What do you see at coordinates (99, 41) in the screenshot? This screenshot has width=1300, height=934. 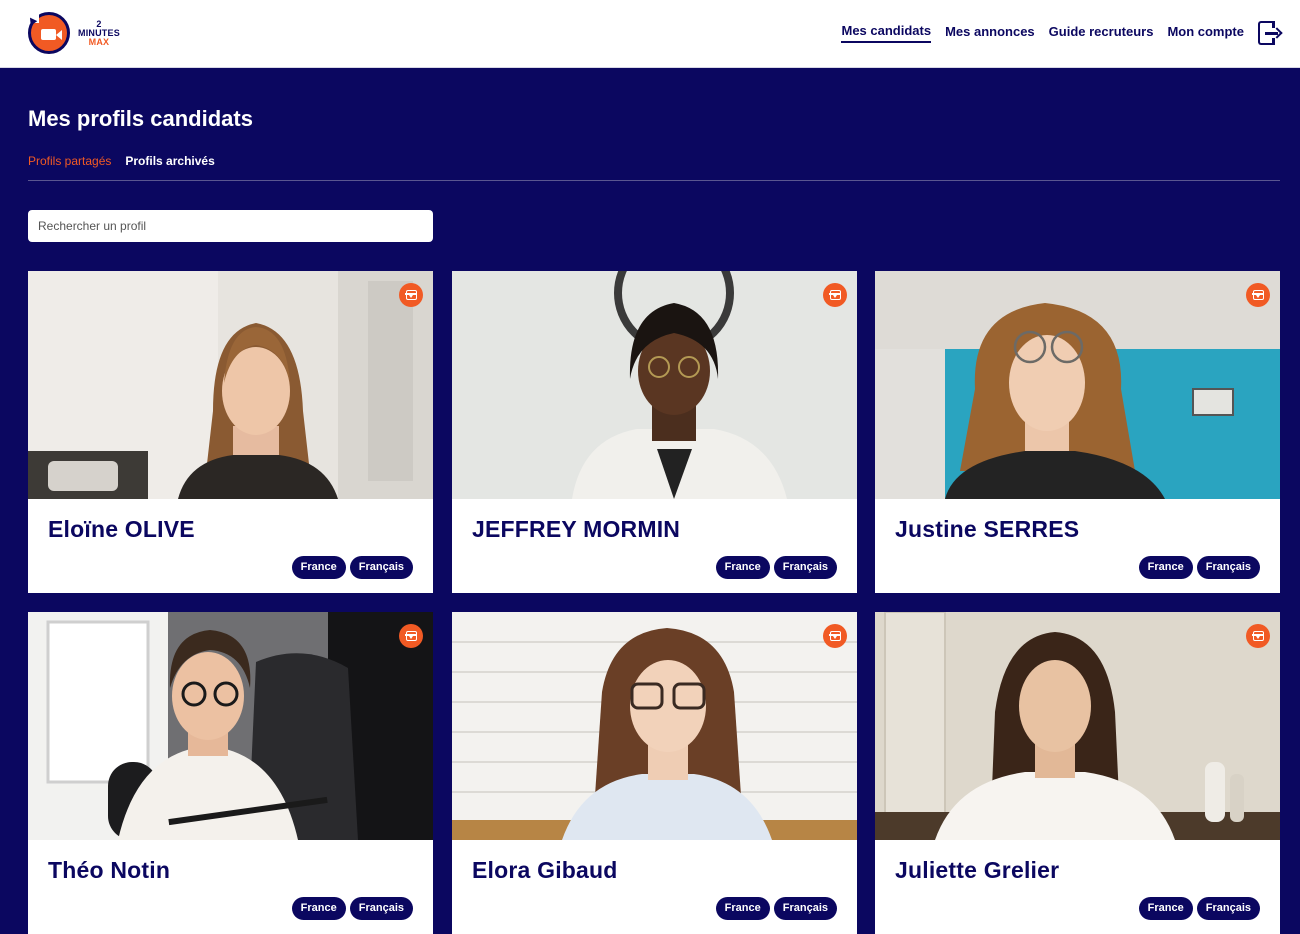 I see `logo-max: MAX` at bounding box center [99, 41].